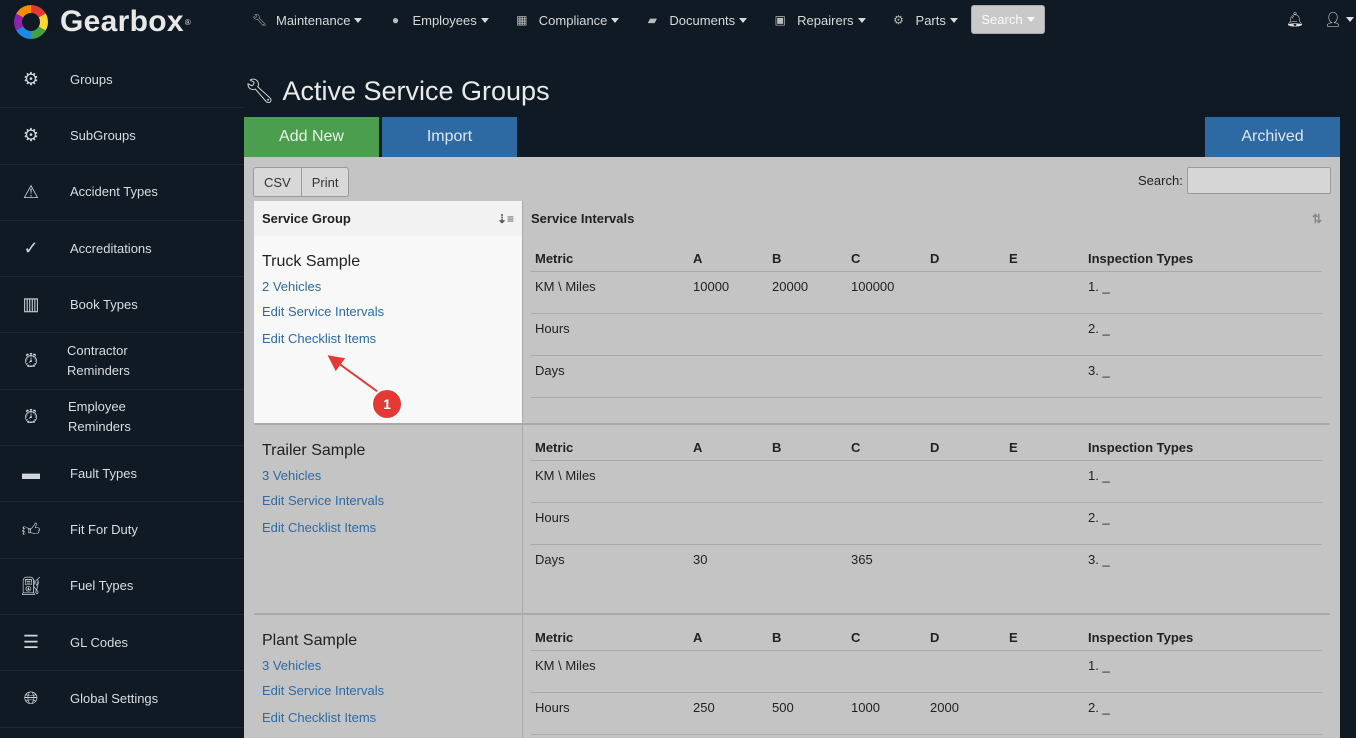  I want to click on b-cell: 500, so click(783, 707).